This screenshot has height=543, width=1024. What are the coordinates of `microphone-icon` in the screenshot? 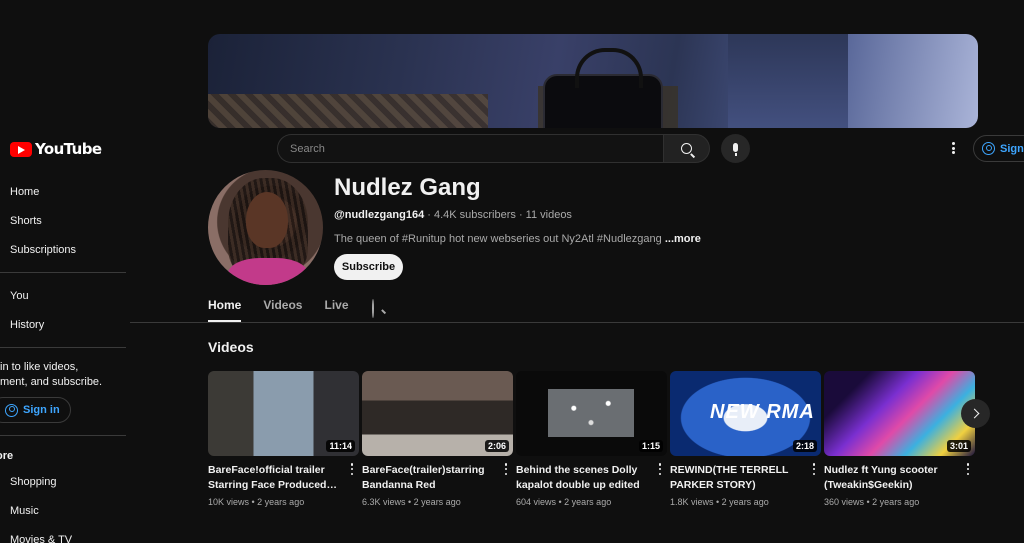 It's located at (735, 149).